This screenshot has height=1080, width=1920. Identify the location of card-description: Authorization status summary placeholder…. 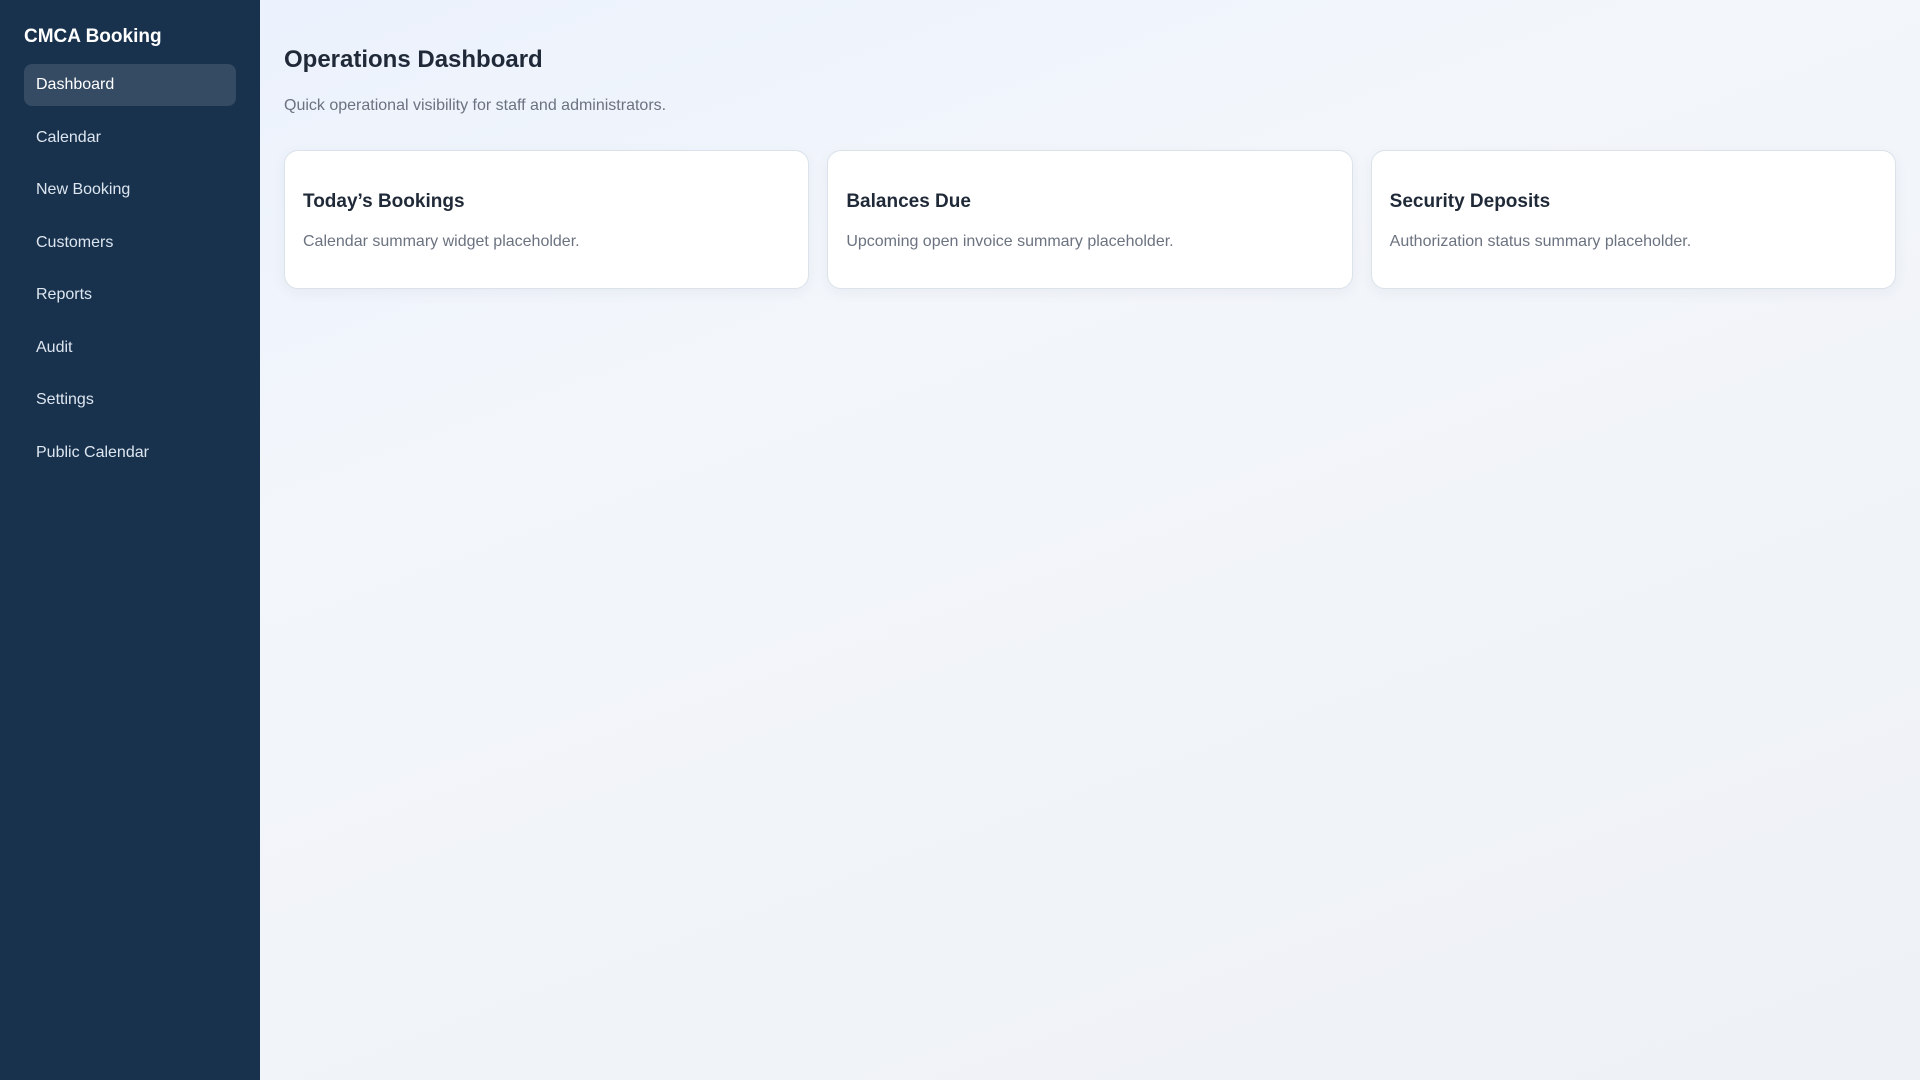
(1540, 241).